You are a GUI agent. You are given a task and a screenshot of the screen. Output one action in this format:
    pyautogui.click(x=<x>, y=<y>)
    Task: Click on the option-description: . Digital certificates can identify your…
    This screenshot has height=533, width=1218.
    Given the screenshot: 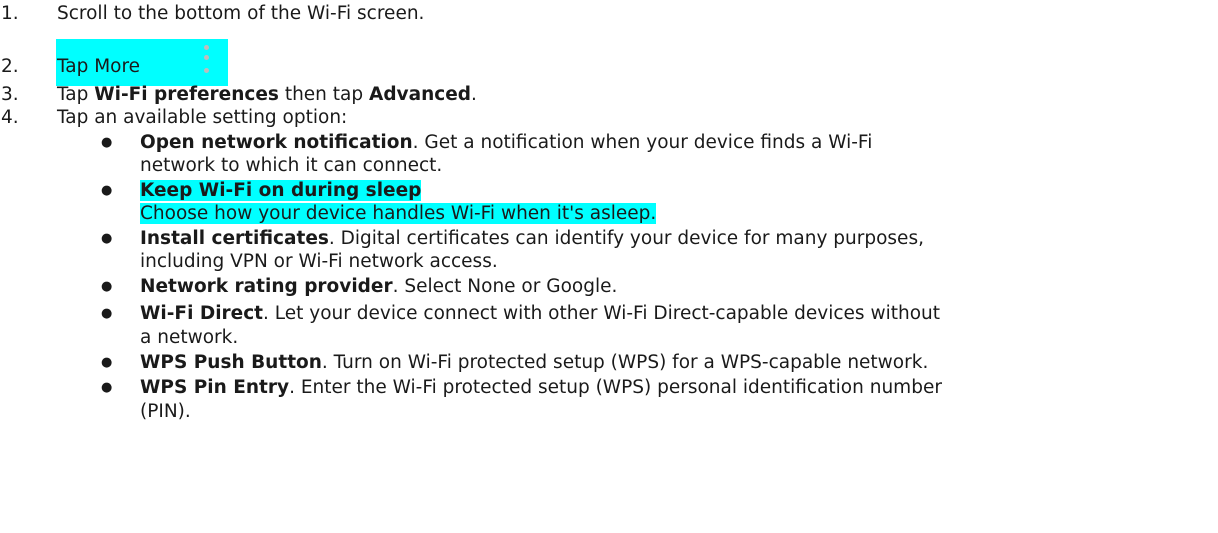 What is the action you would take?
    pyautogui.click(x=626, y=238)
    